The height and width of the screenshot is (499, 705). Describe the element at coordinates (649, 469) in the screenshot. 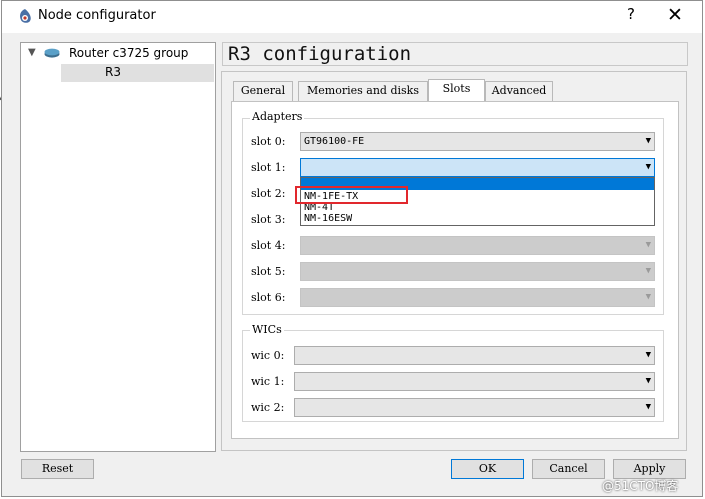

I see `apply-button: Apply` at that location.